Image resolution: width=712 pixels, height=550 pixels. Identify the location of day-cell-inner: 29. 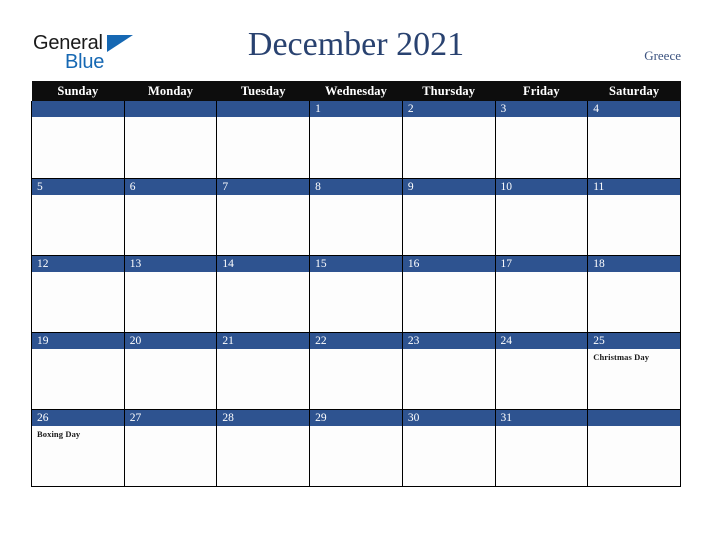
(356, 447).